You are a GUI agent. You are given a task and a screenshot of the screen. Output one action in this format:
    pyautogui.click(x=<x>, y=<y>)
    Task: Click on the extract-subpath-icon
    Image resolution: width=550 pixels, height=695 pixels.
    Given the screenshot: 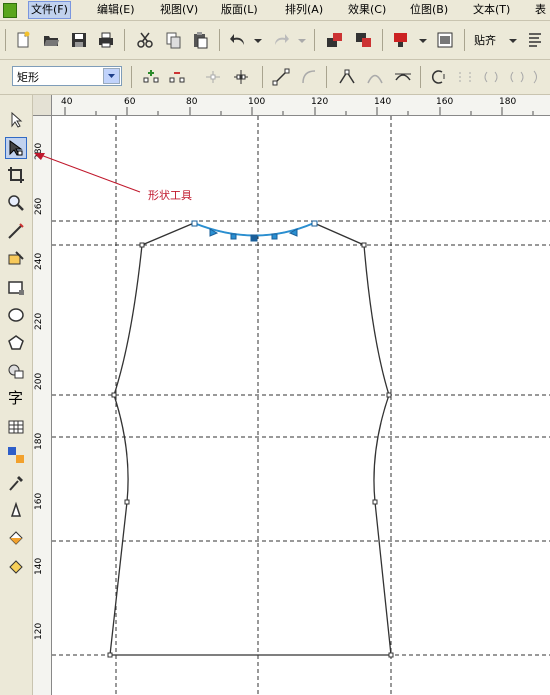 What is the action you would take?
    pyautogui.click(x=491, y=77)
    